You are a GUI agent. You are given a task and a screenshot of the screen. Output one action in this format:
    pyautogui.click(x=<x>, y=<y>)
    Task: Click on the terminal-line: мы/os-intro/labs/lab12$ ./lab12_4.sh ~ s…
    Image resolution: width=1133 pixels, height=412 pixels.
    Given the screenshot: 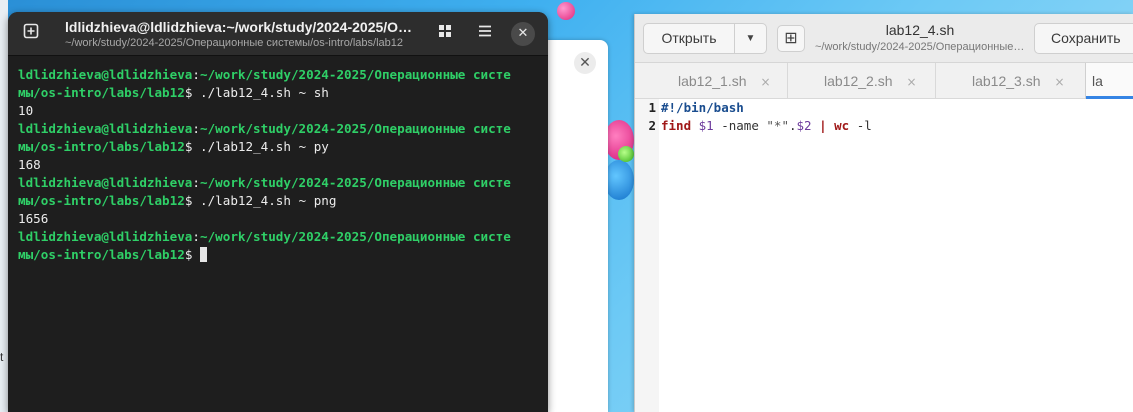 What is the action you would take?
    pyautogui.click(x=173, y=92)
    